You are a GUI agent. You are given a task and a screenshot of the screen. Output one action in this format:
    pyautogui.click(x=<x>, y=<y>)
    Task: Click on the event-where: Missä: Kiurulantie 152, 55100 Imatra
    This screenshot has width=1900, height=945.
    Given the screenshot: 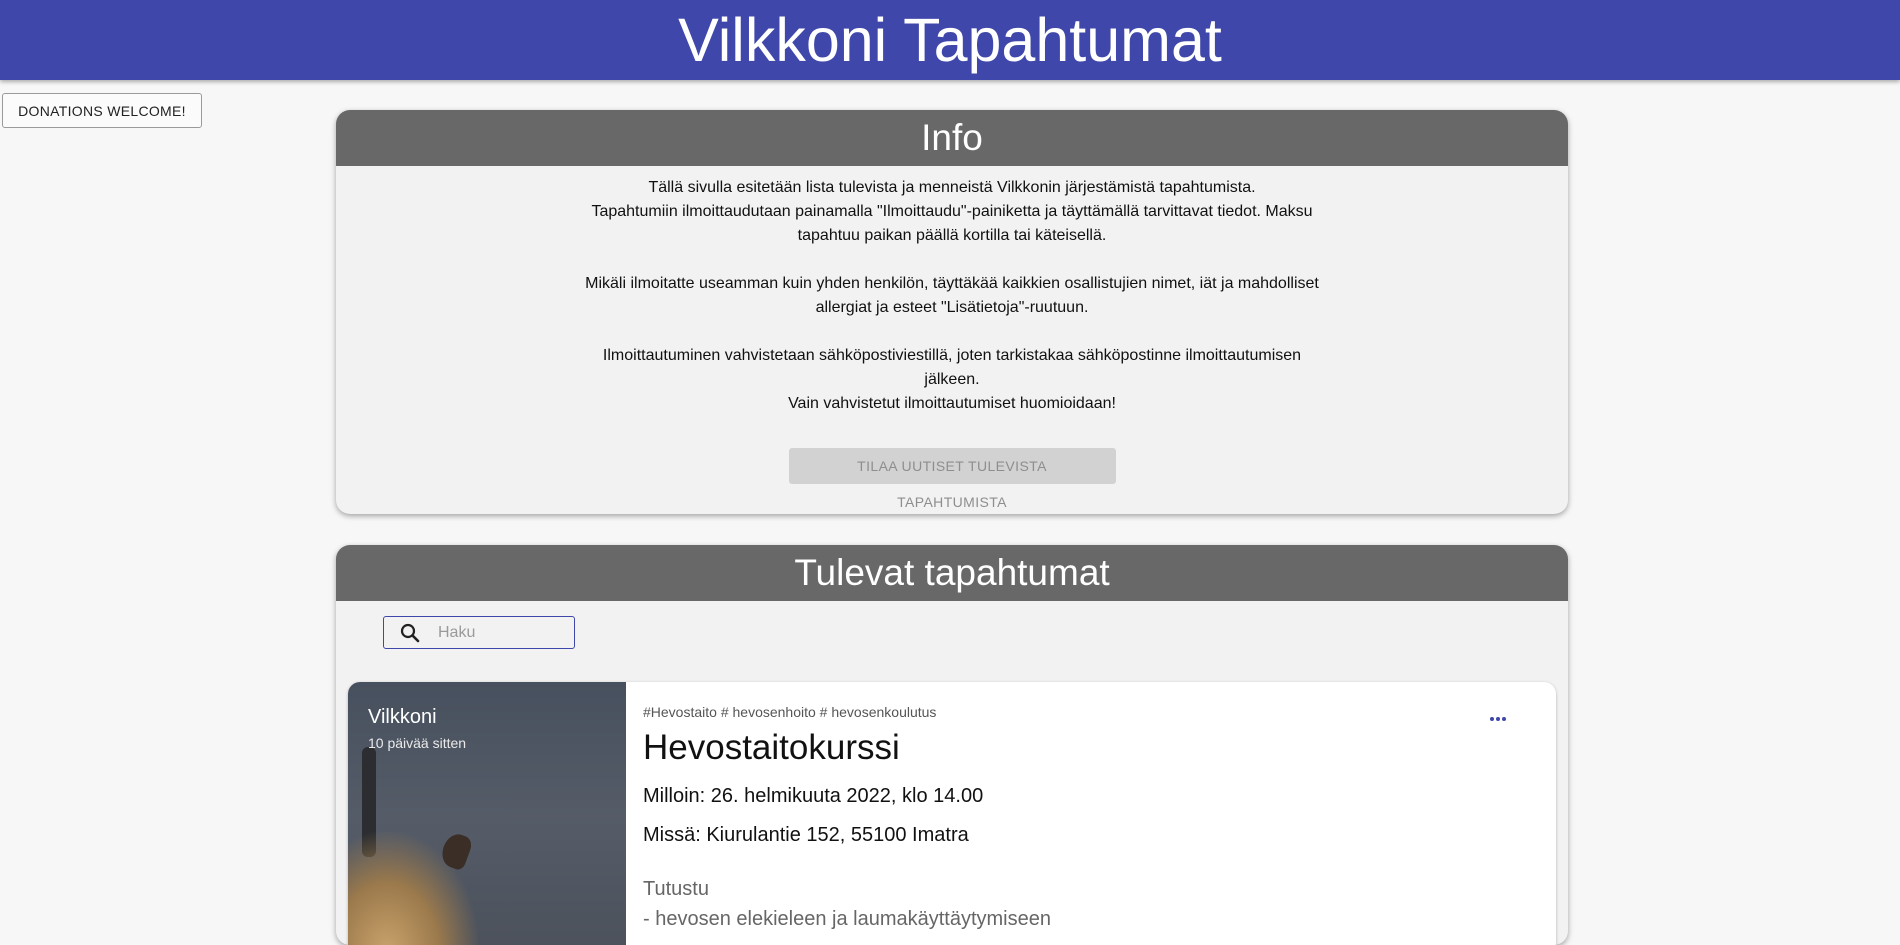 What is the action you would take?
    pyautogui.click(x=806, y=835)
    